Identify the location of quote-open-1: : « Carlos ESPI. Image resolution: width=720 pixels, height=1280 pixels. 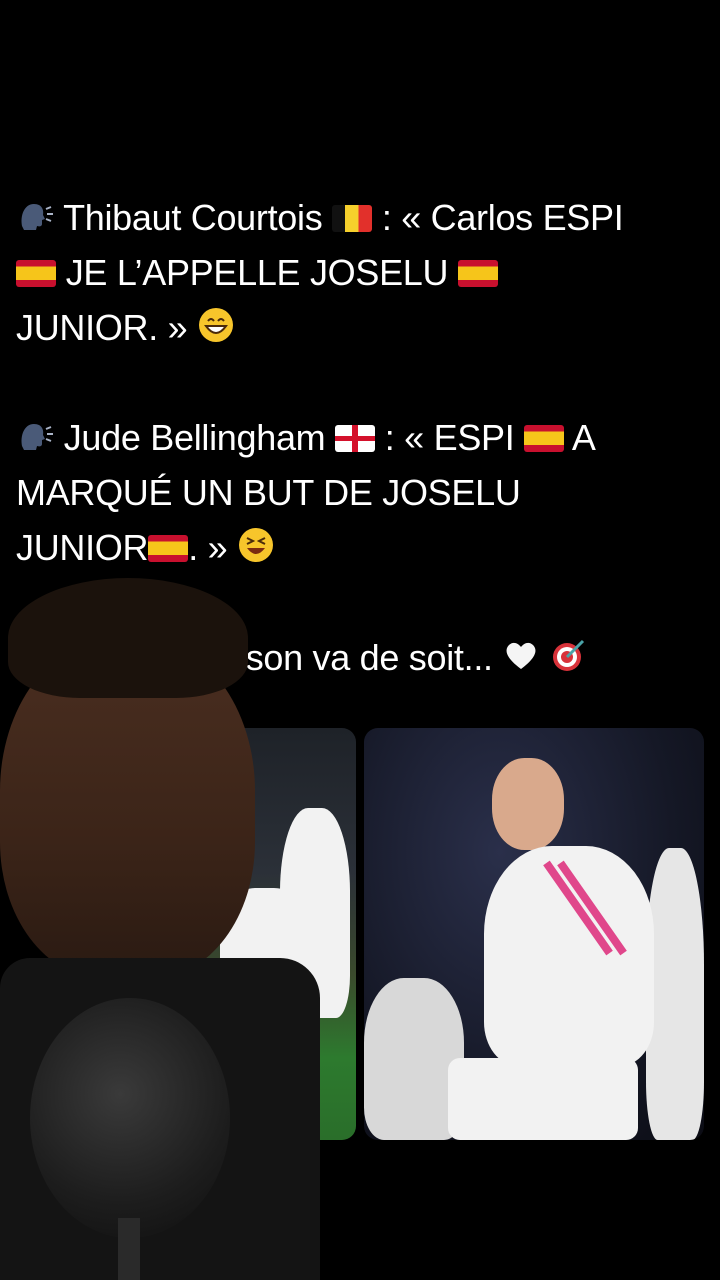
(502, 217).